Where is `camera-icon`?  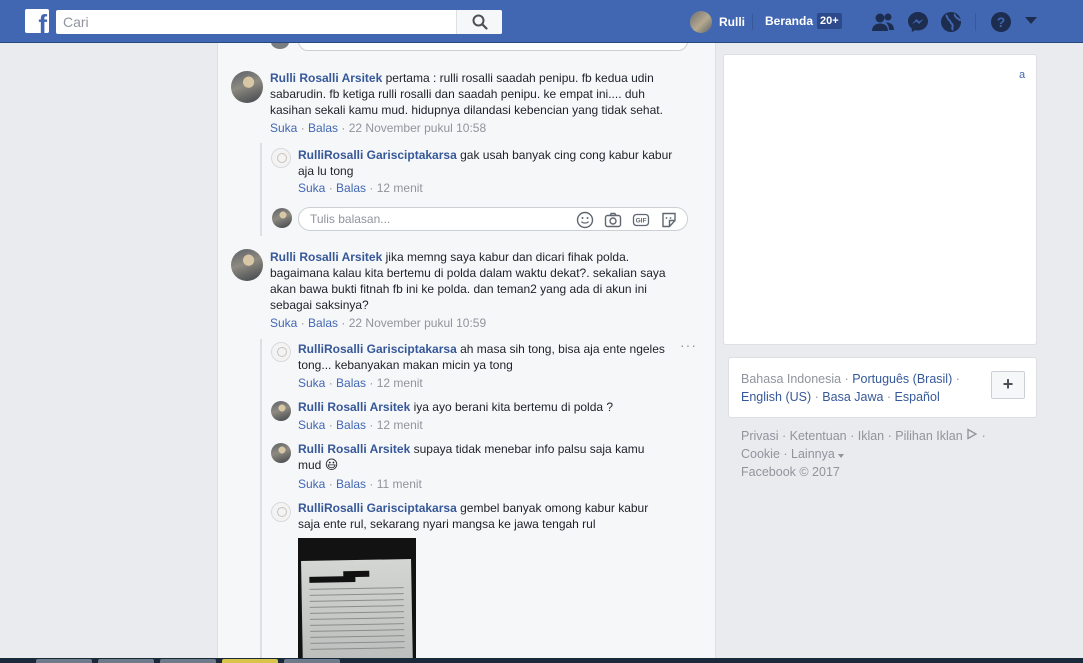
camera-icon is located at coordinates (613, 220).